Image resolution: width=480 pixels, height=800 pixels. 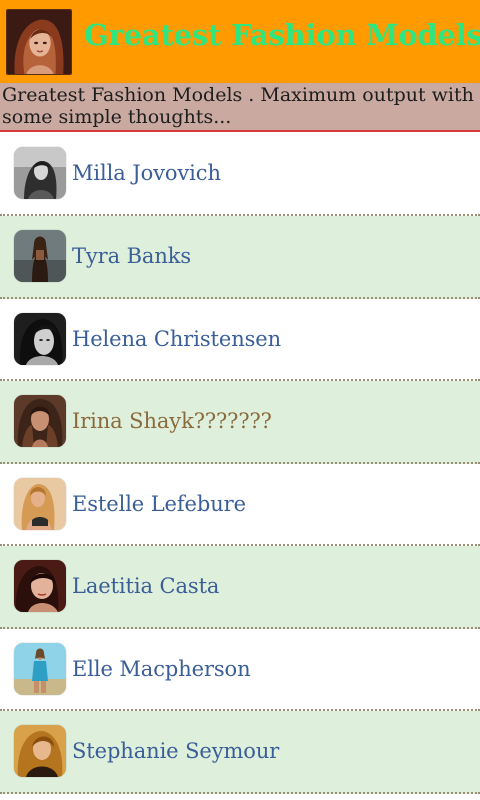 What do you see at coordinates (40, 256) in the screenshot?
I see `tyra-banks-photo-icon` at bounding box center [40, 256].